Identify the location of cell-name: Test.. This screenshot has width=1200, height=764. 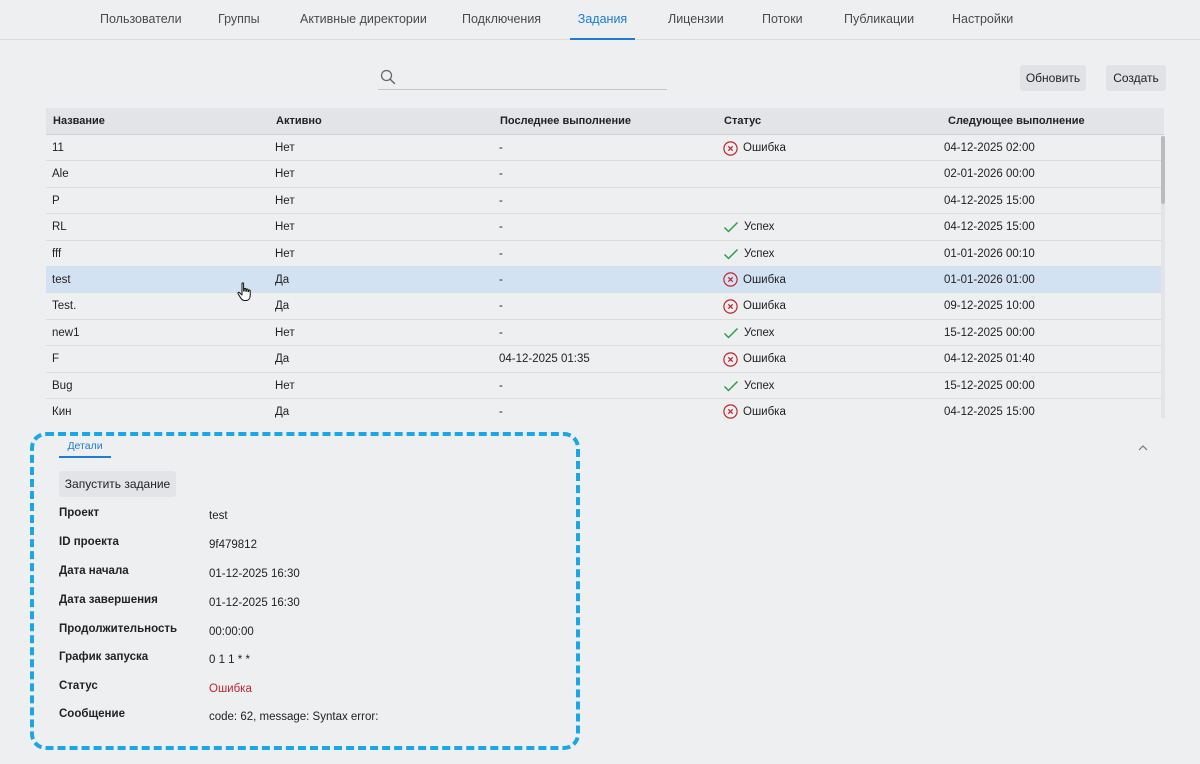
(64, 306).